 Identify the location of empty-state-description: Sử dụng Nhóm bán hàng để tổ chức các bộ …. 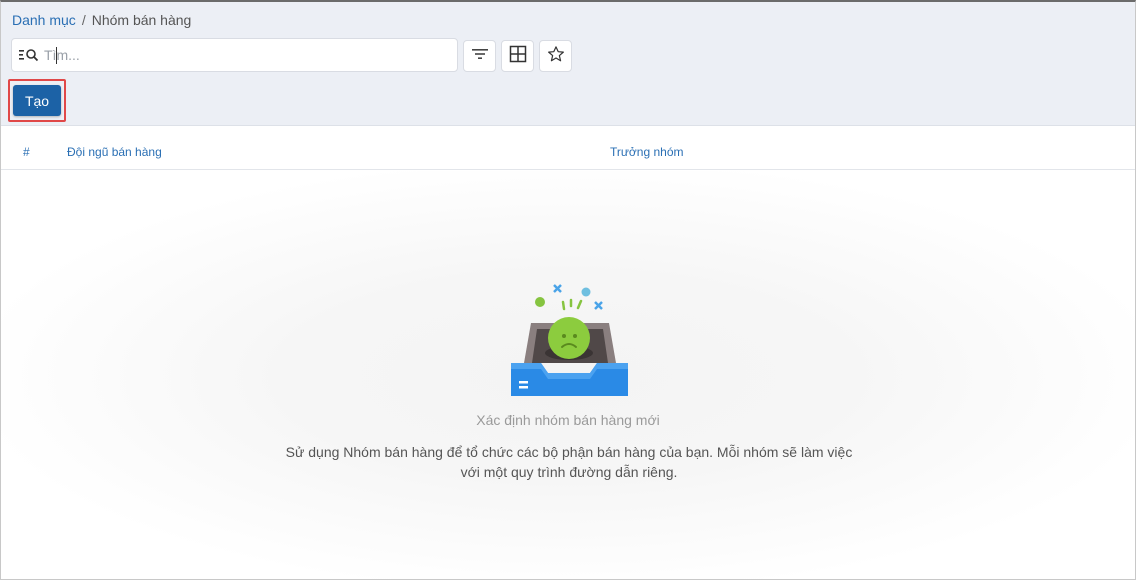
(569, 462).